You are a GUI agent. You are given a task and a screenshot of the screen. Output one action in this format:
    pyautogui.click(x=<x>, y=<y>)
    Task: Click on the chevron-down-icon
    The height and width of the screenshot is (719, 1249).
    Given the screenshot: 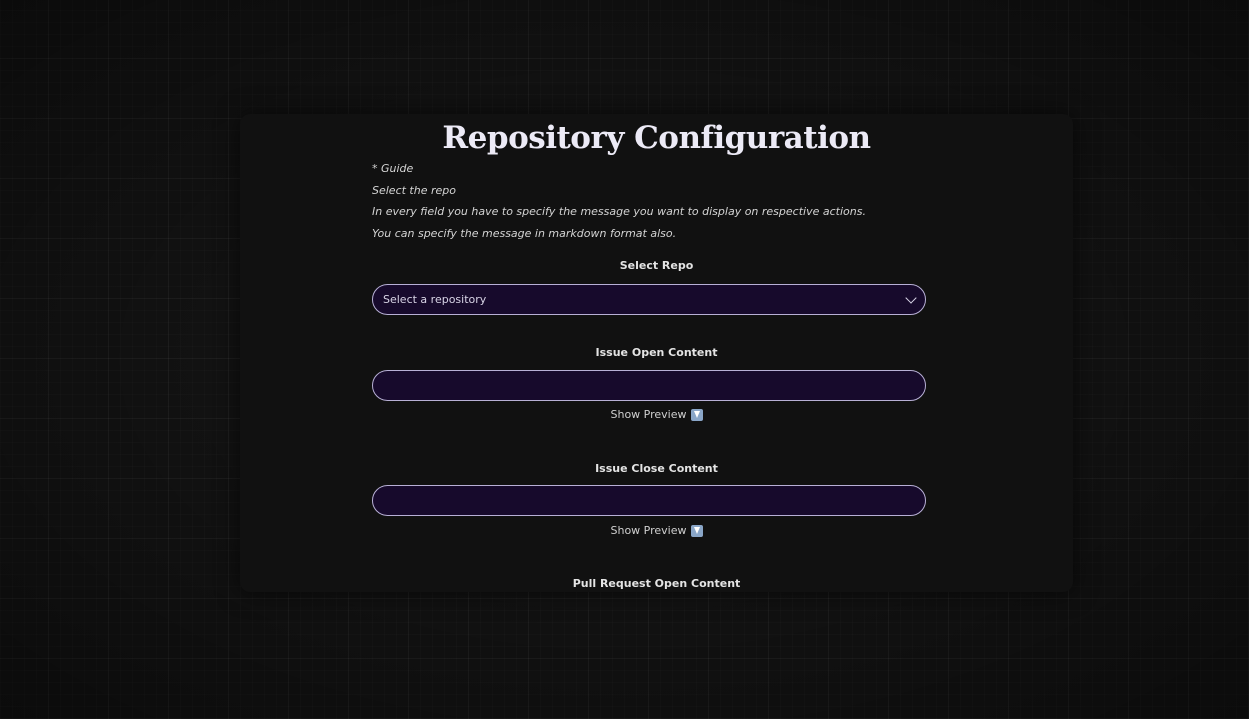 What is the action you would take?
    pyautogui.click(x=911, y=297)
    